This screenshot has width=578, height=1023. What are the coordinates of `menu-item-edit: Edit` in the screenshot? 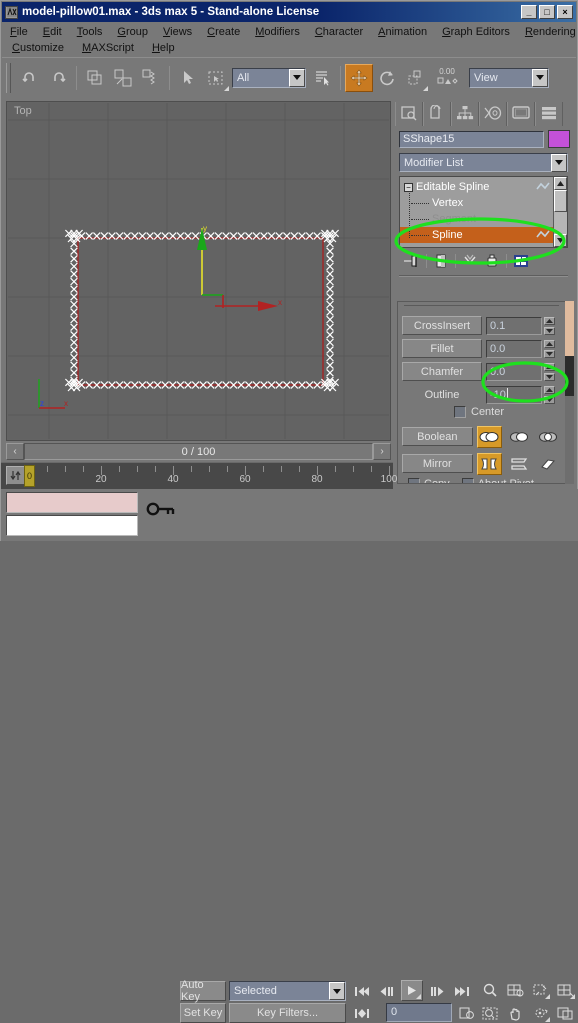 It's located at (52, 32).